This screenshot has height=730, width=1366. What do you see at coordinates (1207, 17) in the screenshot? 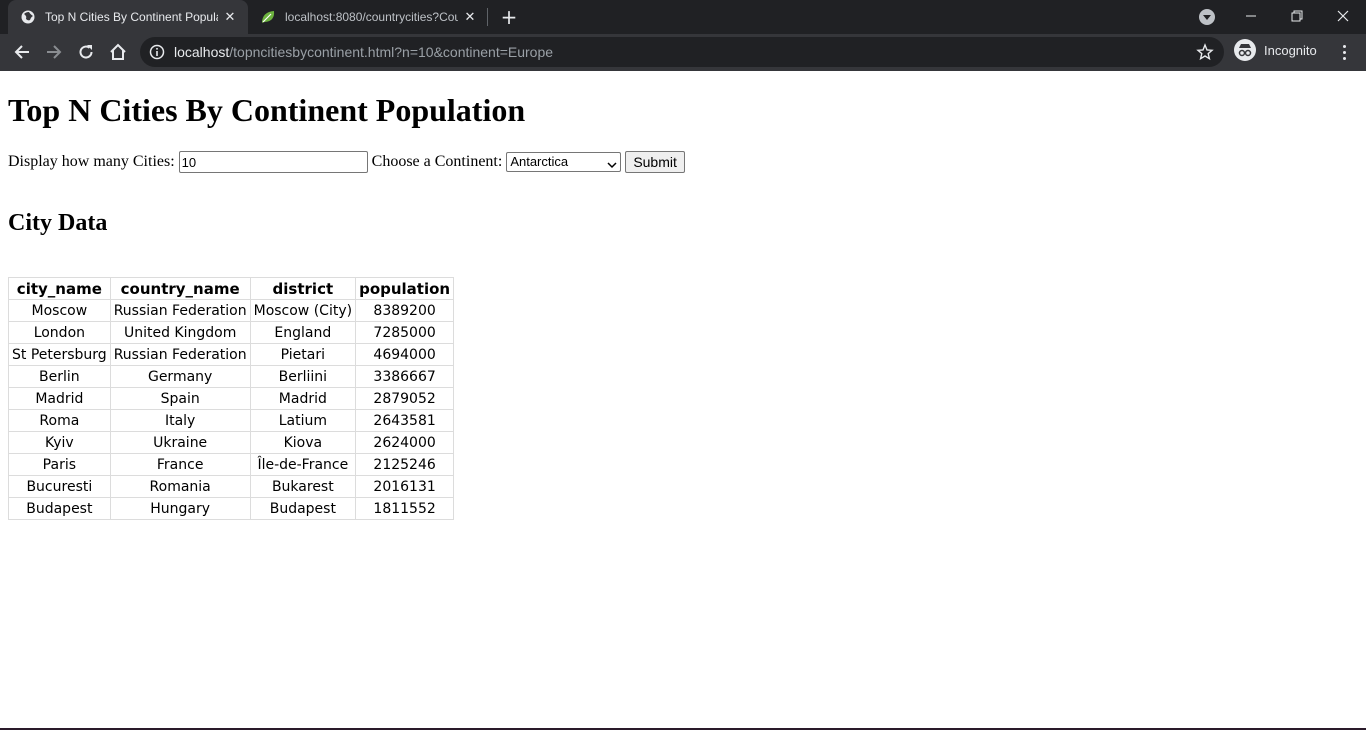
I see `tab-search-icon` at bounding box center [1207, 17].